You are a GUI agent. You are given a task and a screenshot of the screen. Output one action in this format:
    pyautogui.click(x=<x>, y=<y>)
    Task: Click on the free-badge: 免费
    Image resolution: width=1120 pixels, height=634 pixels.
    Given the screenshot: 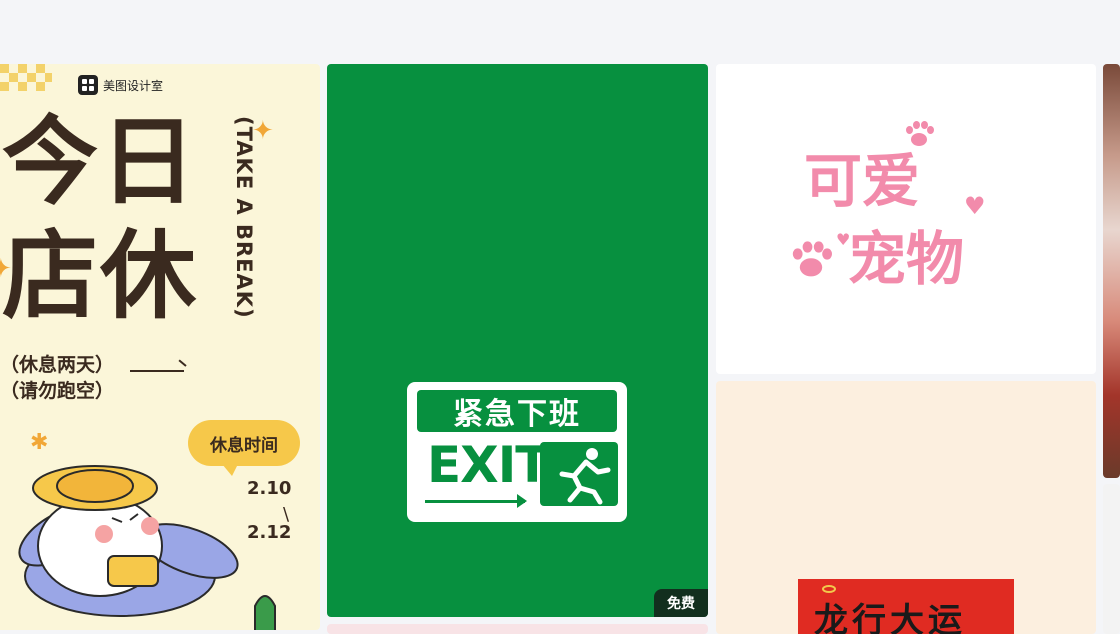 What is the action you would take?
    pyautogui.click(x=681, y=603)
    